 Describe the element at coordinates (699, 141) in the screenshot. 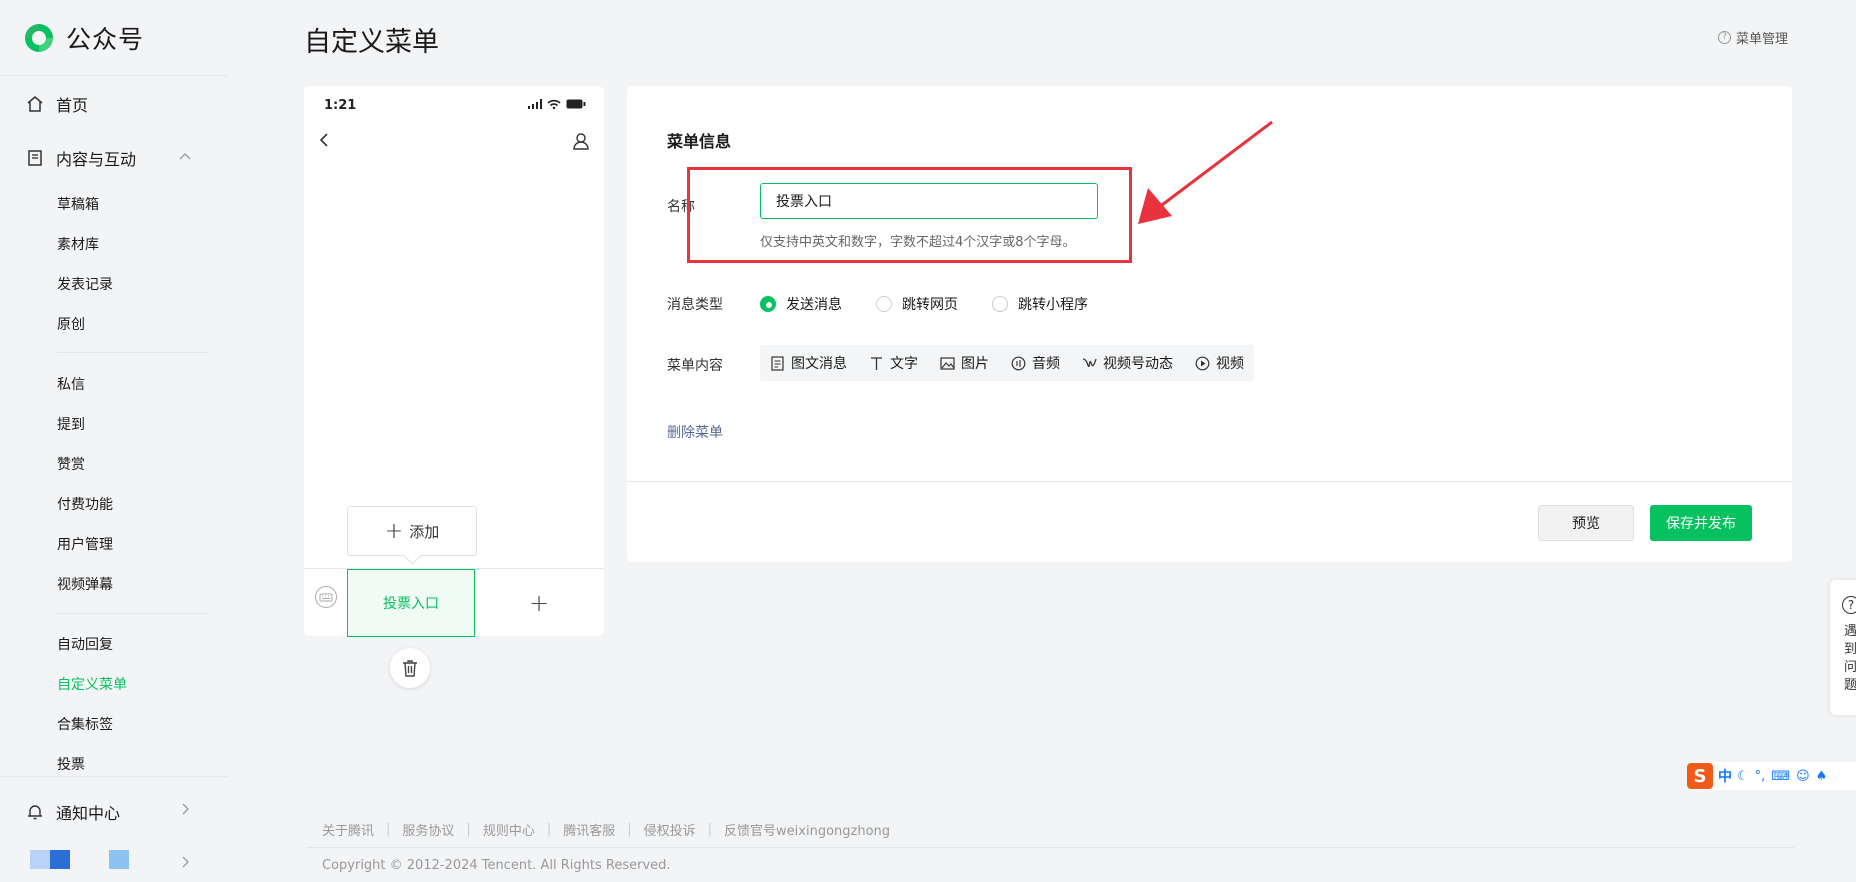

I see `section-title: 菜单信息` at that location.